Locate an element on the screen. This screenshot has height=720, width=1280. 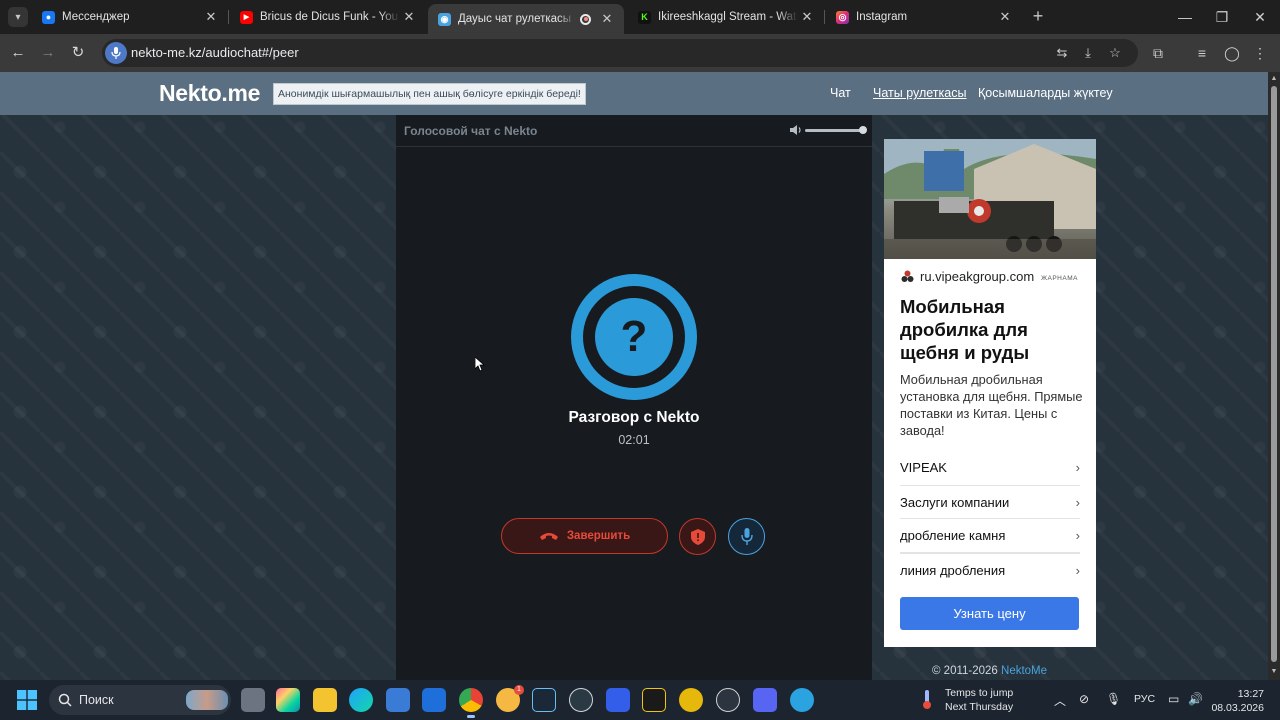
sun-app-icon is located at coordinates (654, 700).